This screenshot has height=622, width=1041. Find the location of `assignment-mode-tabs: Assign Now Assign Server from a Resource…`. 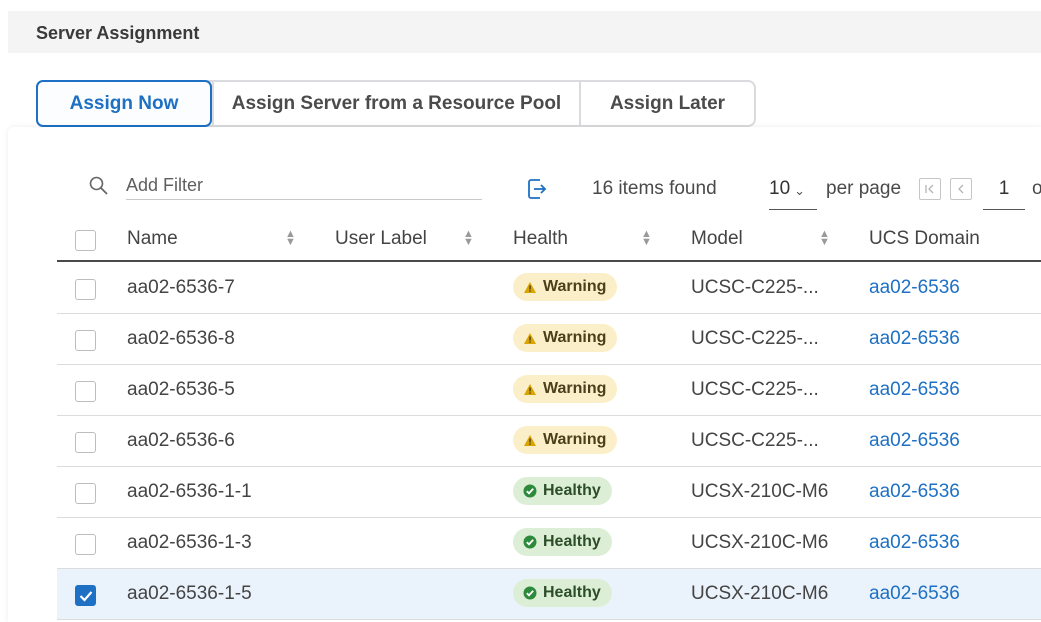

assignment-mode-tabs: Assign Now Assign Server from a Resource… is located at coordinates (396, 103).